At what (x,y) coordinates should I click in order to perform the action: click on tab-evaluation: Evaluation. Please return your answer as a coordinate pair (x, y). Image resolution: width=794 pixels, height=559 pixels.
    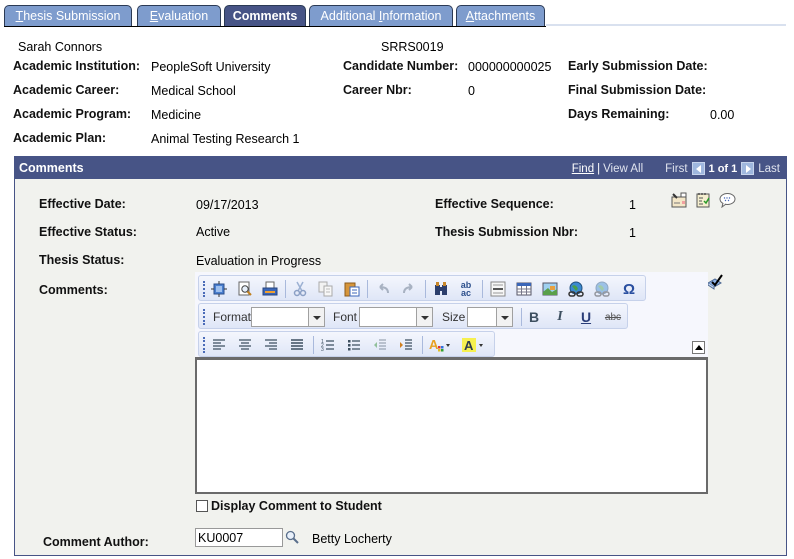
    Looking at the image, I should click on (179, 16).